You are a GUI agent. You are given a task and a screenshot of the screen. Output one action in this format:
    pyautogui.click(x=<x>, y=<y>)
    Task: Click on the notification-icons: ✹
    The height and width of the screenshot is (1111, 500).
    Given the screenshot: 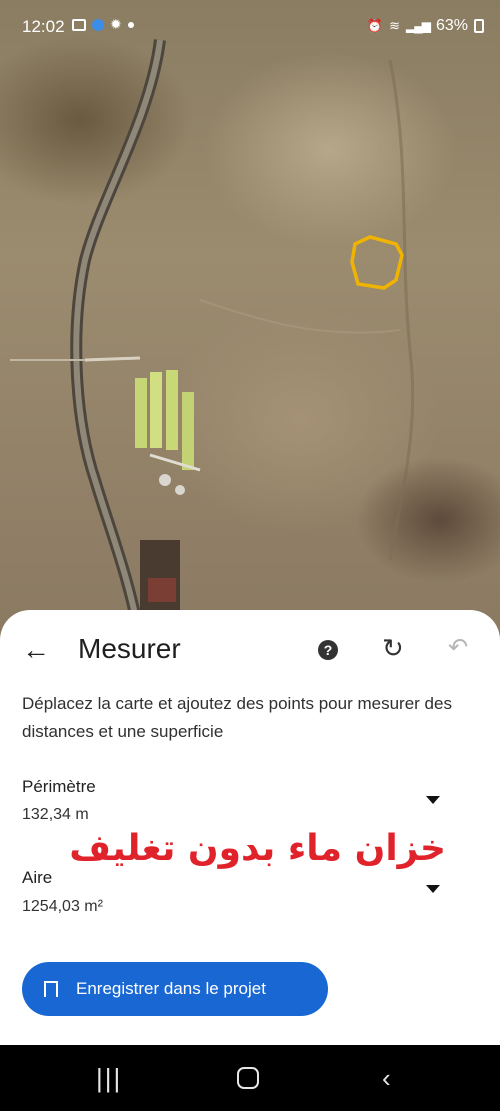 What is the action you would take?
    pyautogui.click(x=103, y=24)
    